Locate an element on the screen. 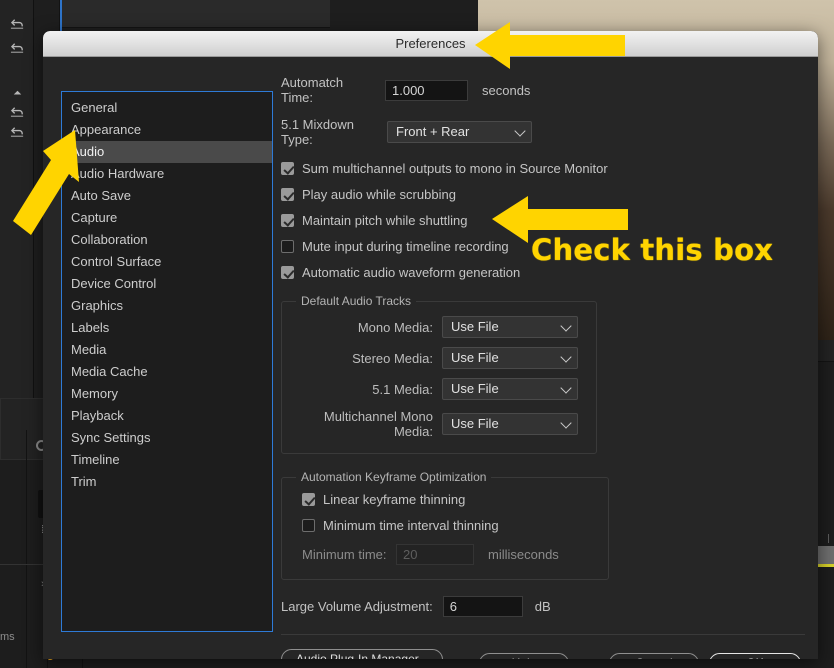 The height and width of the screenshot is (668, 834). mute-input-label: Mute input during timeline recording is located at coordinates (405, 246).